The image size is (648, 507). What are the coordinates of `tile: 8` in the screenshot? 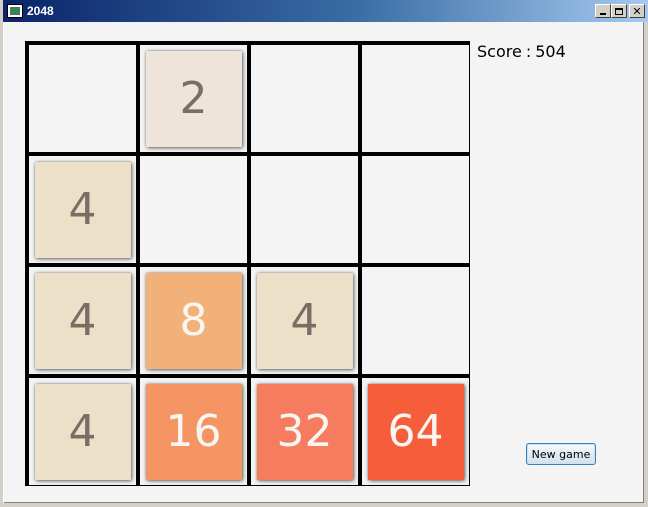 It's located at (193, 320).